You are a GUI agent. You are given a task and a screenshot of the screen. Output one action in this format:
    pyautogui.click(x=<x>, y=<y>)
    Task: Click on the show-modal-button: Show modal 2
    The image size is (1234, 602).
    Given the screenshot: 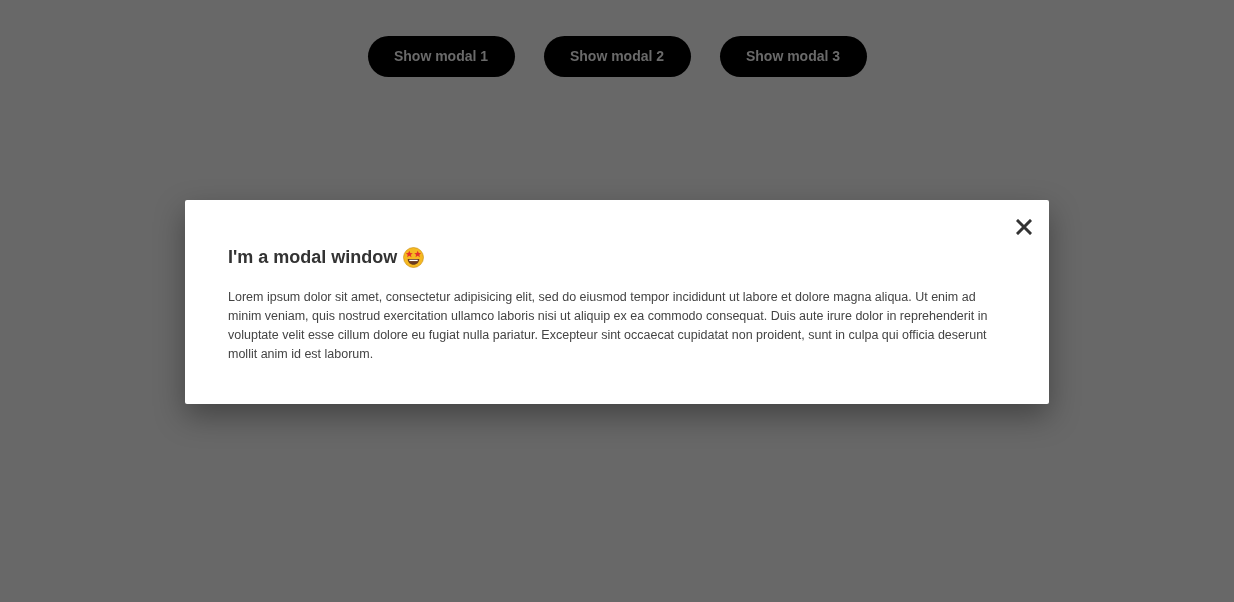 What is the action you would take?
    pyautogui.click(x=617, y=56)
    